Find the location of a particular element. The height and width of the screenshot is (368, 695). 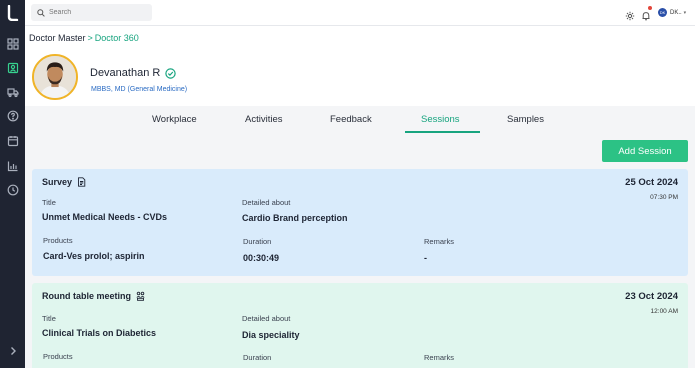

dashboard-icon is located at coordinates (12, 43).